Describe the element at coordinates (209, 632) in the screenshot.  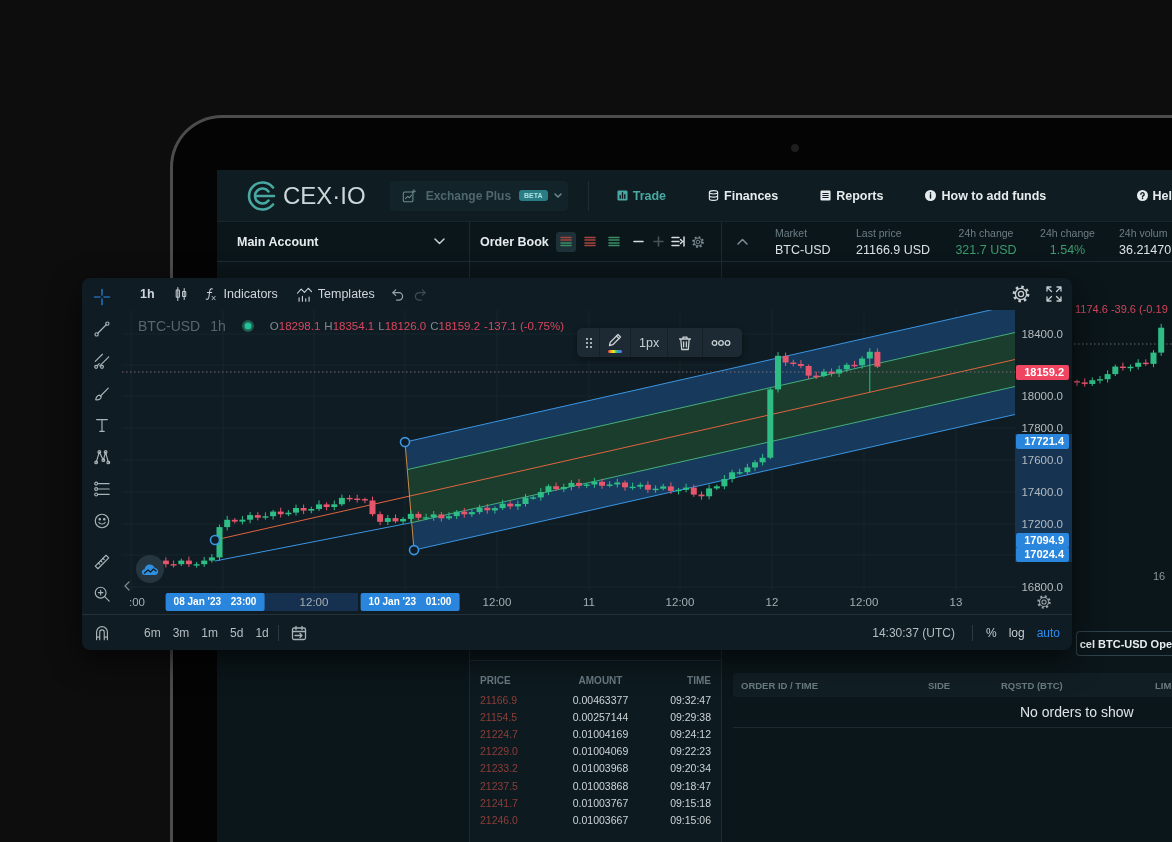
I see `range-button: 1m` at that location.